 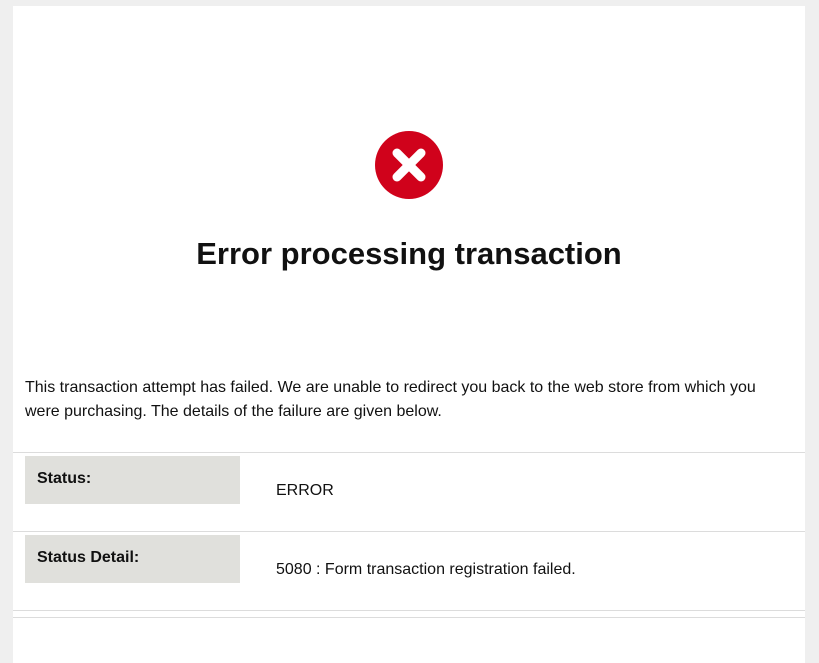 What do you see at coordinates (409, 253) in the screenshot?
I see `page-title: Error processing transaction` at bounding box center [409, 253].